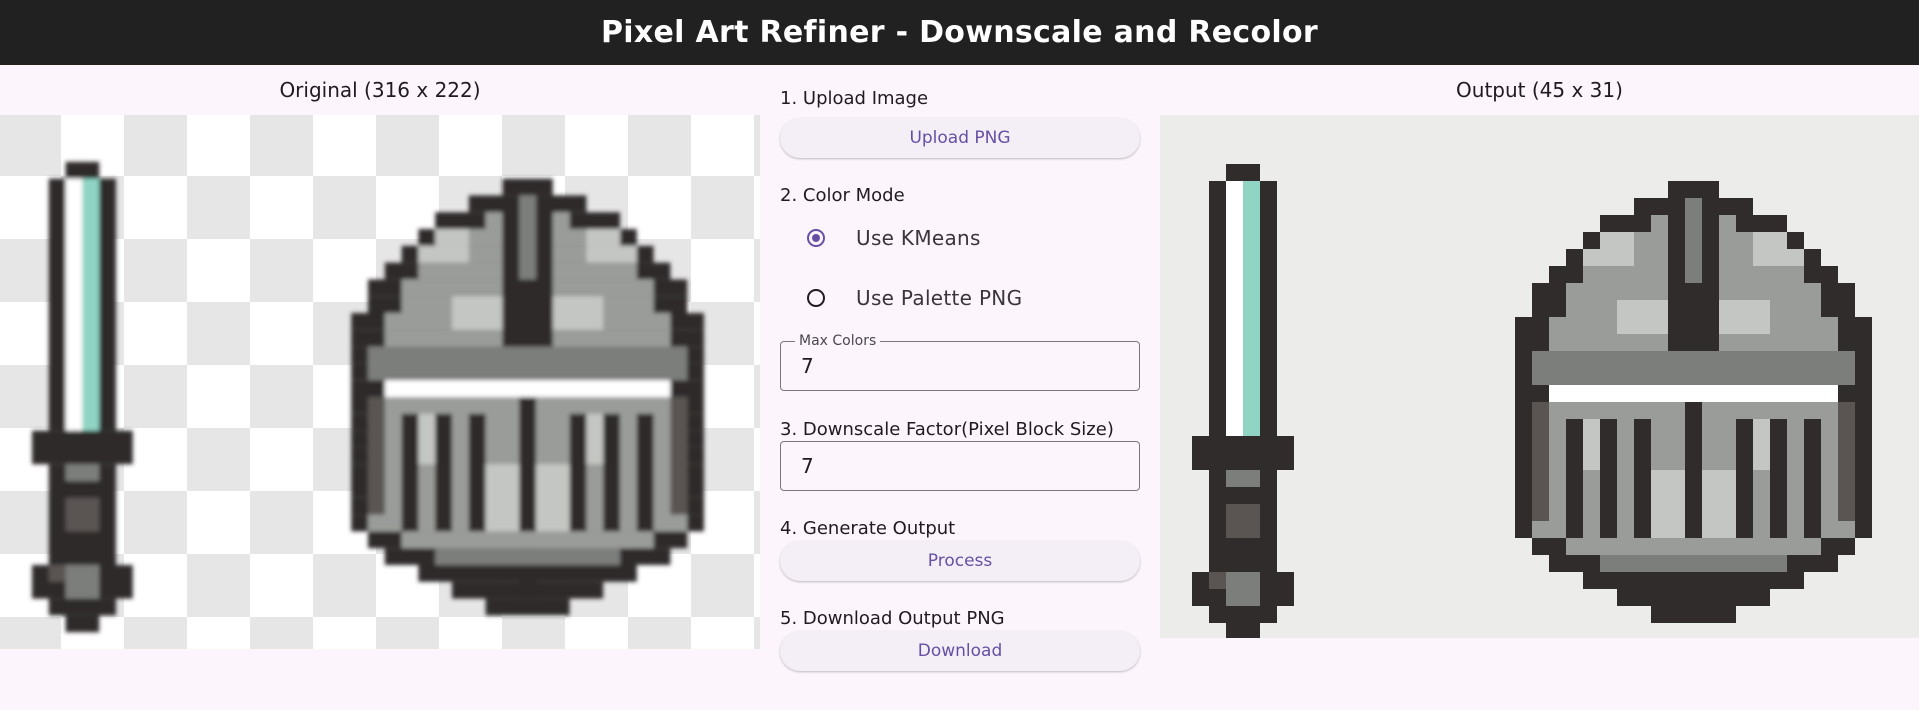 The image size is (1919, 710). Describe the element at coordinates (960, 651) in the screenshot. I see `download-button: Download` at that location.